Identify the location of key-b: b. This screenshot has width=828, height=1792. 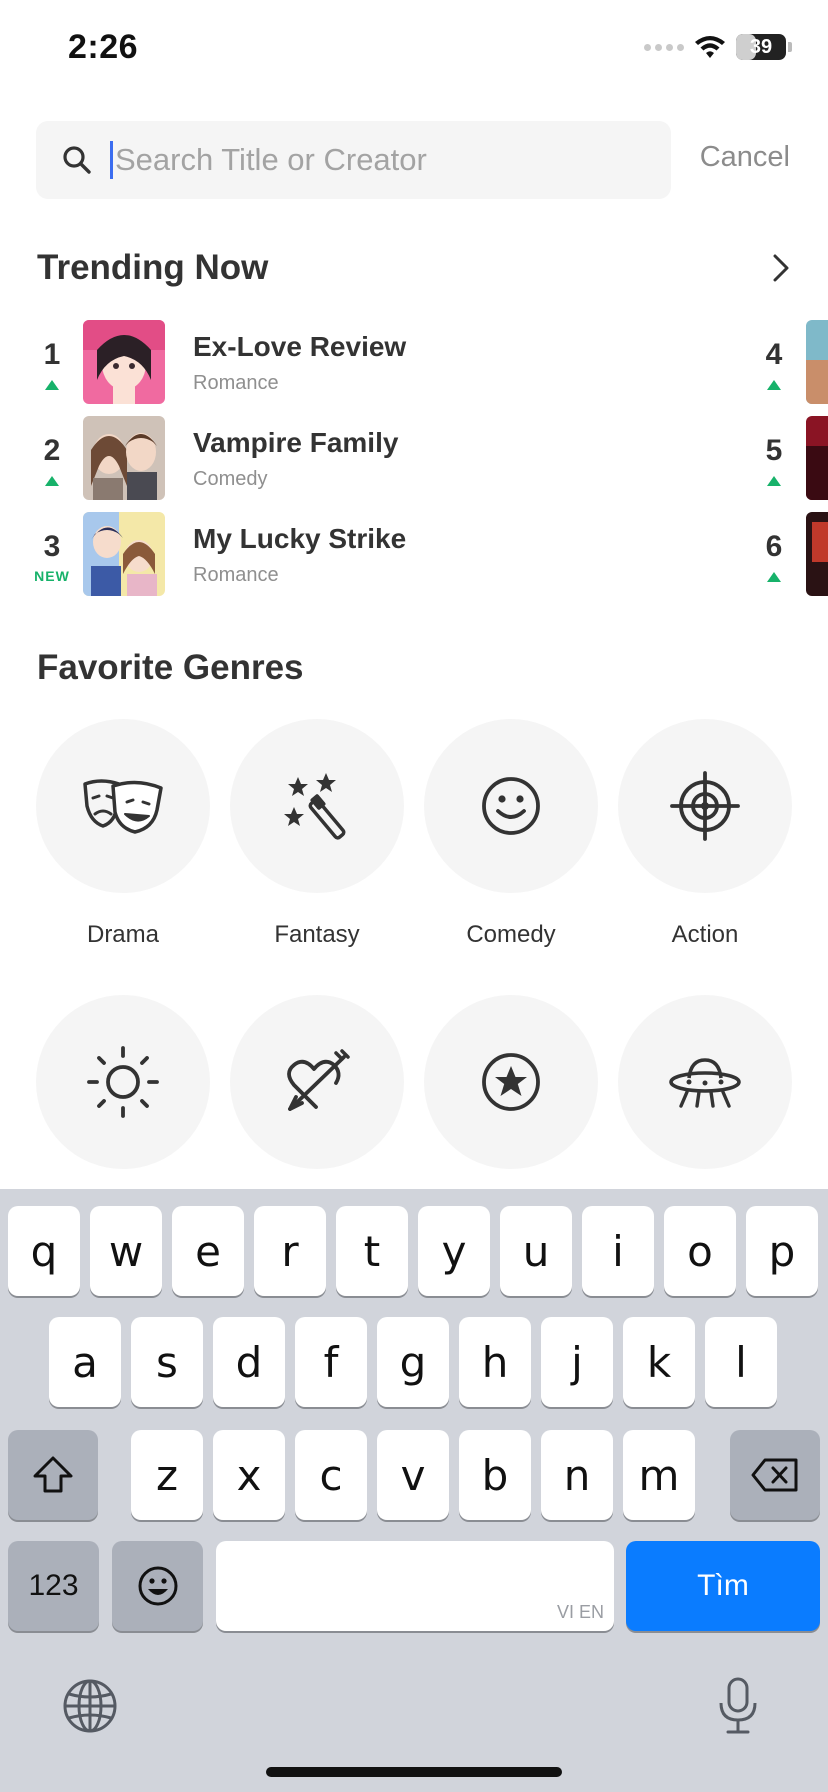
(495, 1475).